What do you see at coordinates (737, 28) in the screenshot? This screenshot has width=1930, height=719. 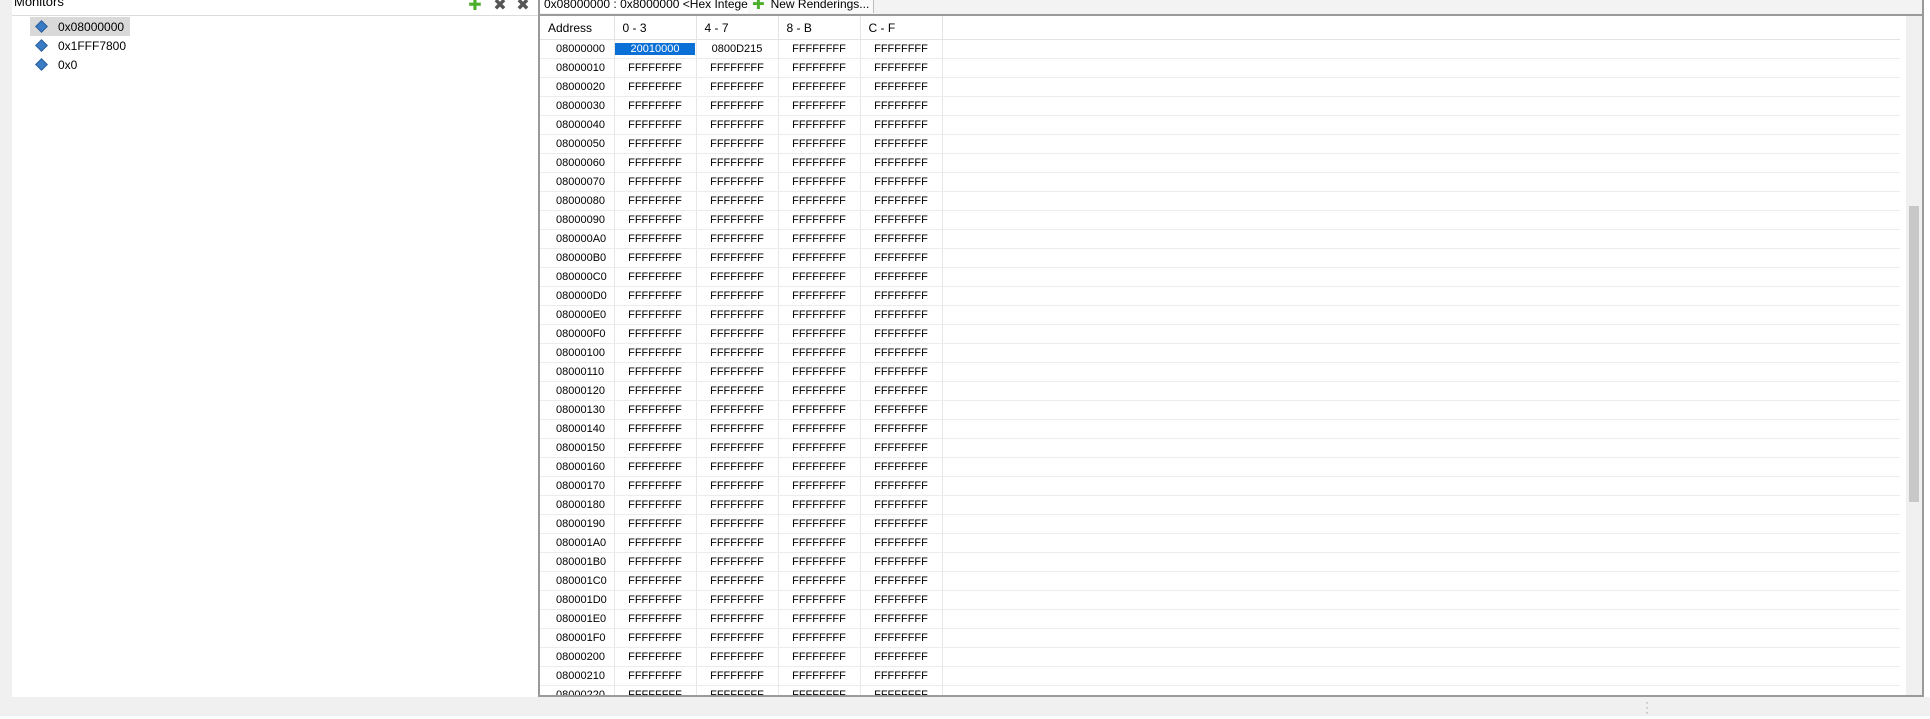 I see `column-header-4-7: 4 - 7` at bounding box center [737, 28].